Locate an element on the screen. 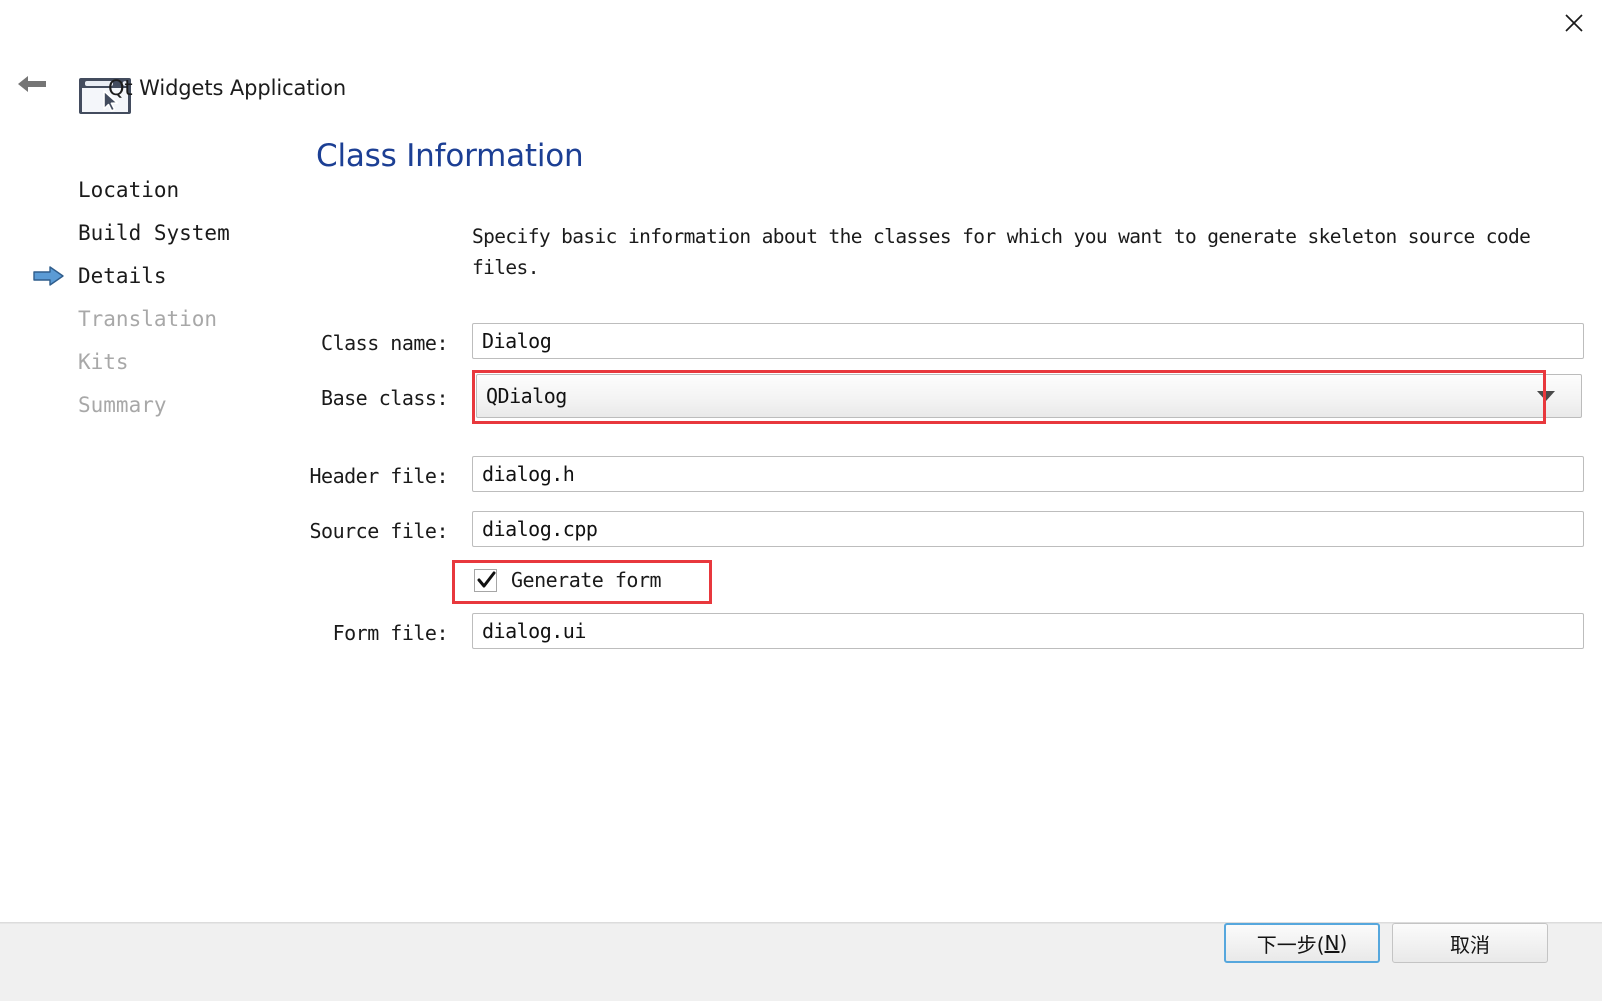  base-class-value: QDialog is located at coordinates (526, 396).